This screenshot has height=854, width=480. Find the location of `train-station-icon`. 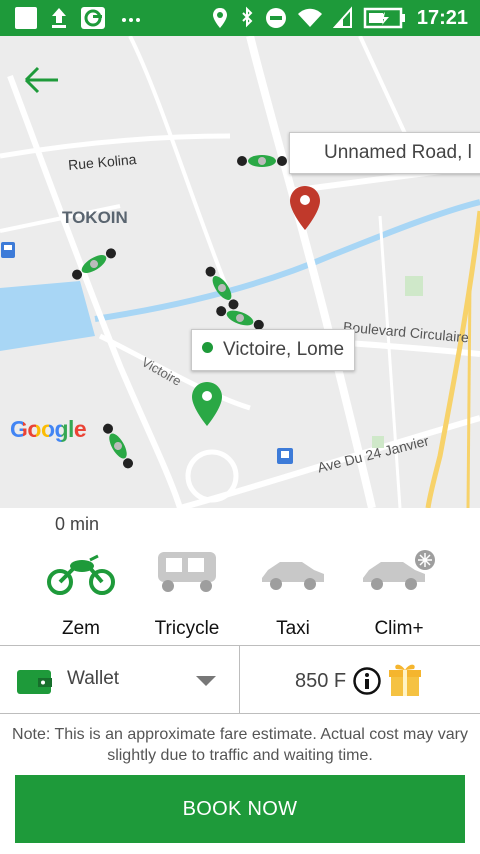

train-station-icon is located at coordinates (285, 456).